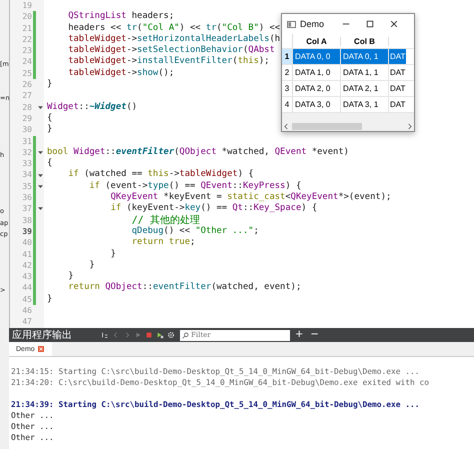 The height and width of the screenshot is (449, 474). Describe the element at coordinates (26, 130) in the screenshot. I see `line-number: 30` at that location.